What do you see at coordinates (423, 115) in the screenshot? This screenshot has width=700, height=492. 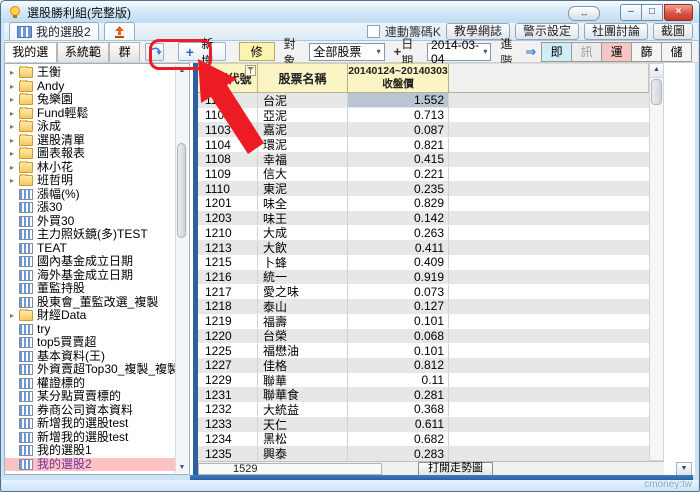 I see `table-row: 1102 亞泥 0.713` at bounding box center [423, 115].